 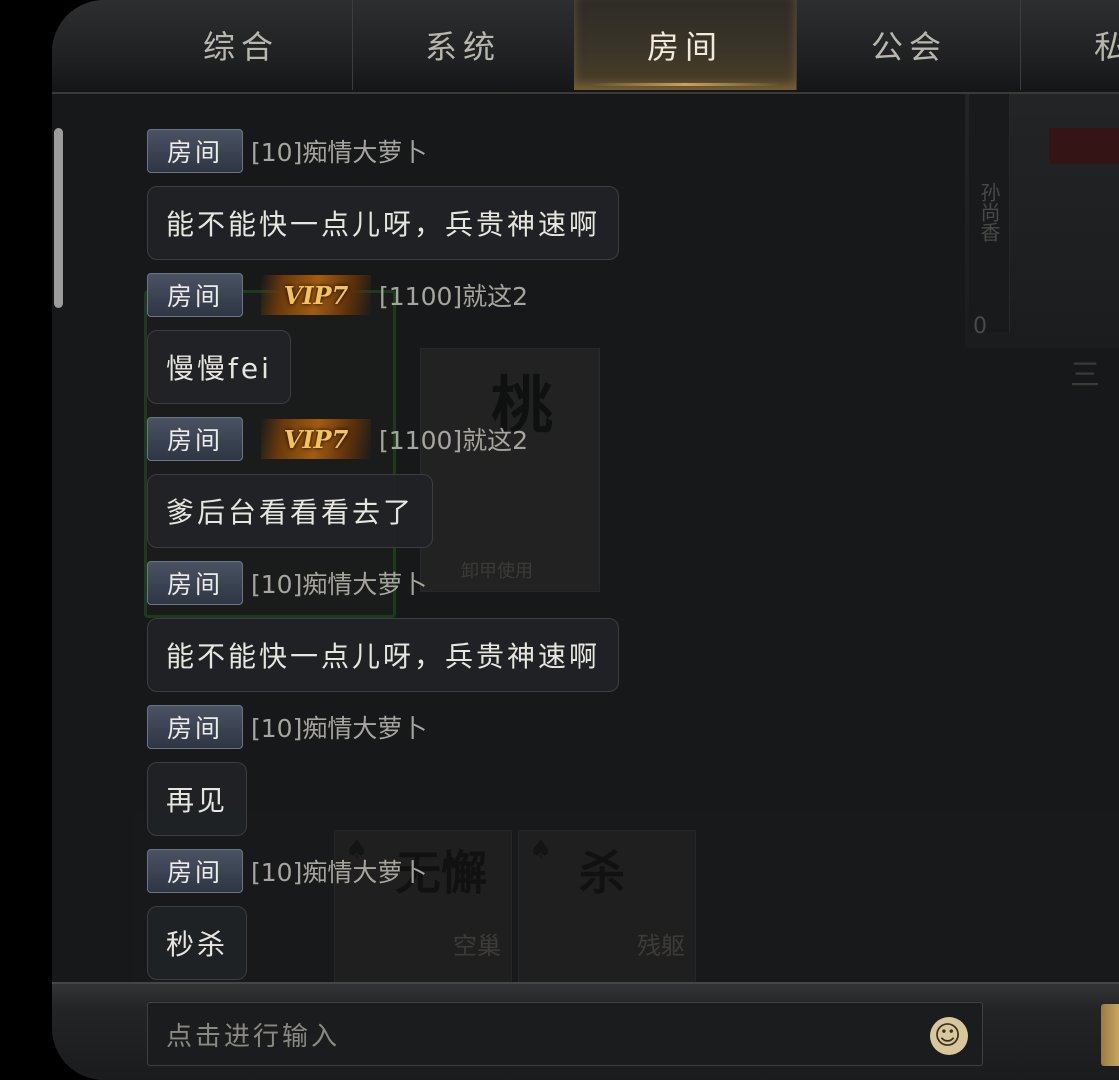 What do you see at coordinates (290, 511) in the screenshot?
I see `message-bubble: 爹后台看看看去了` at bounding box center [290, 511].